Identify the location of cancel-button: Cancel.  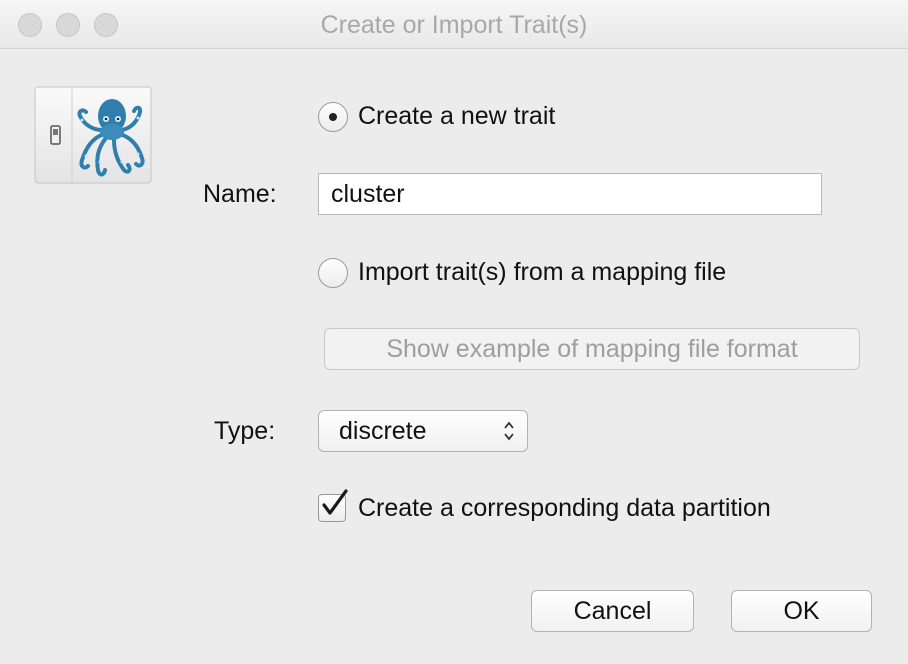
(612, 611).